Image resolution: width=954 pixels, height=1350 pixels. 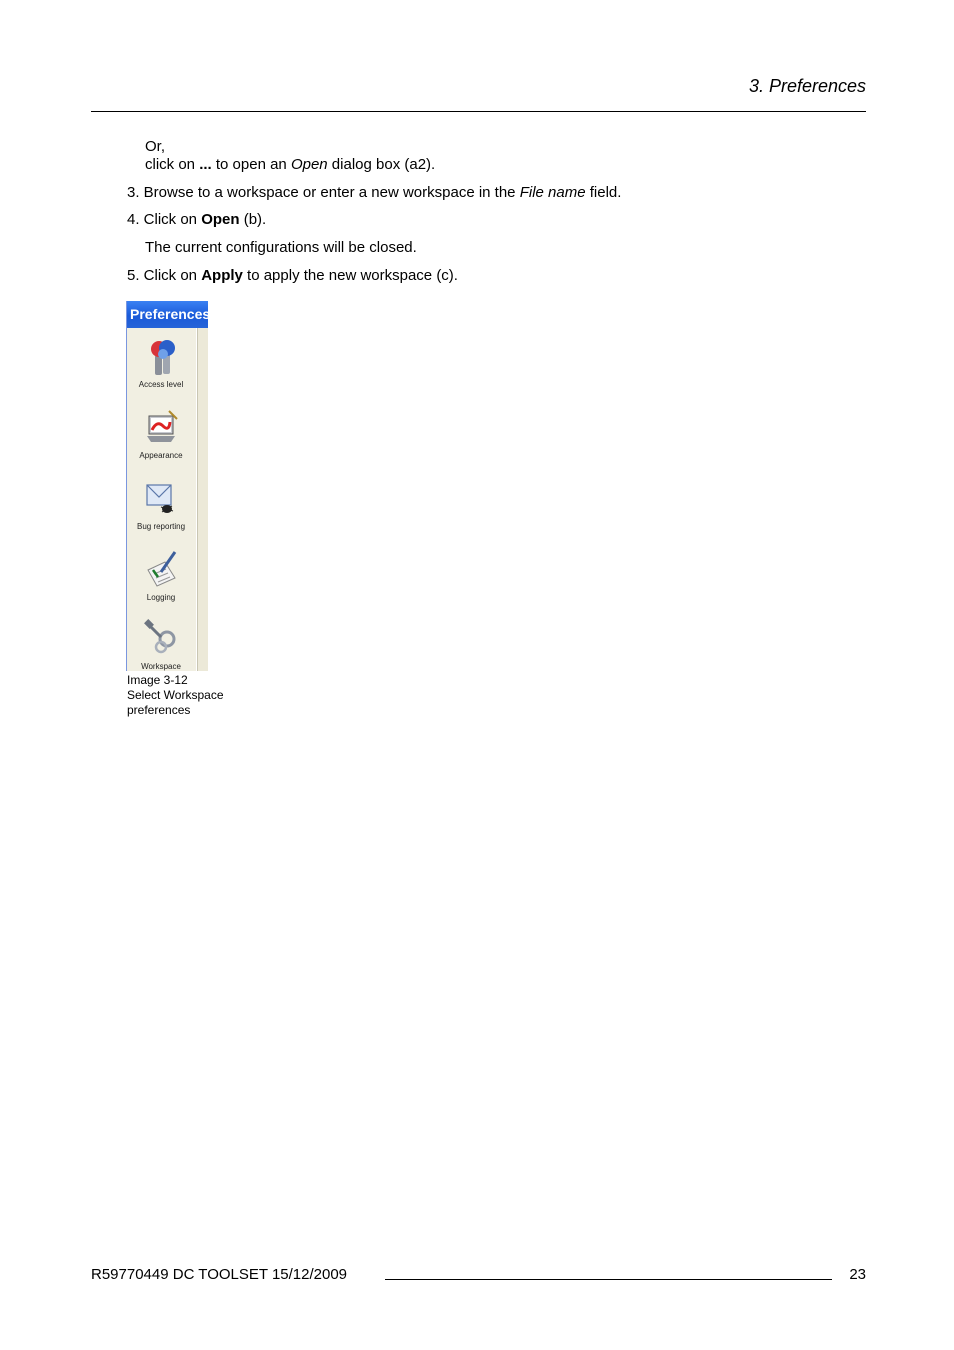 What do you see at coordinates (251, 164) in the screenshot?
I see `text-segment: to open an` at bounding box center [251, 164].